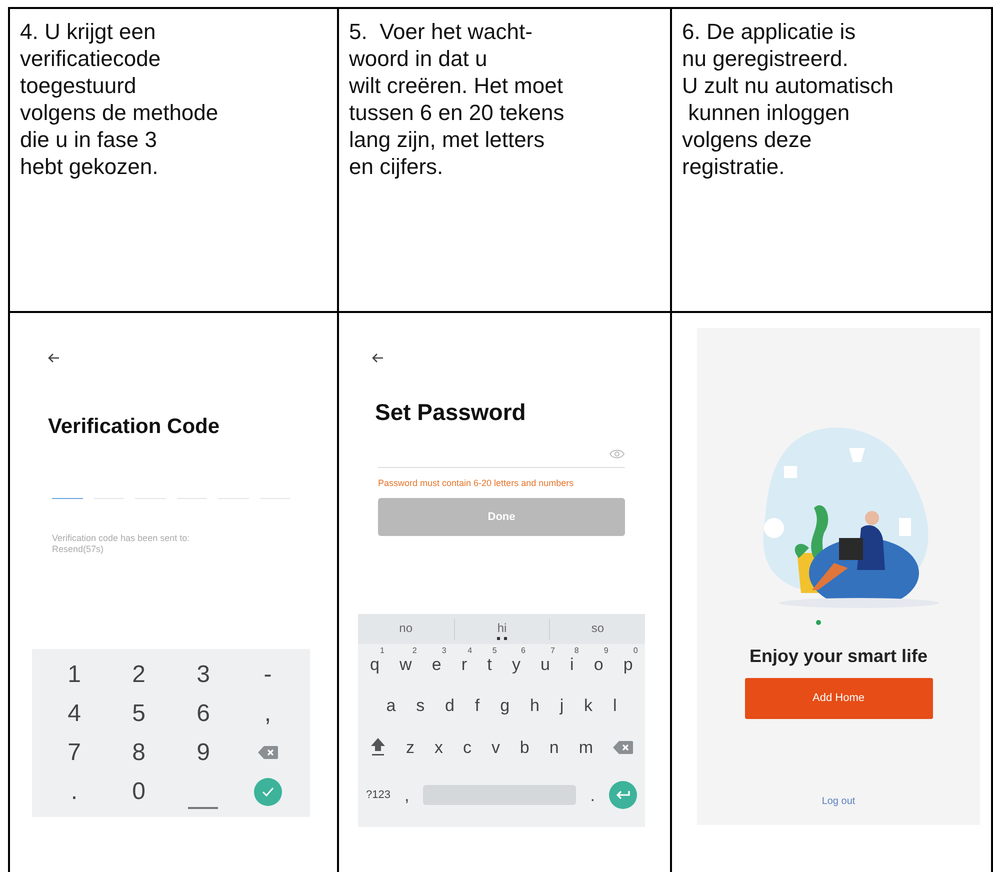  I want to click on enter-icon, so click(623, 795).